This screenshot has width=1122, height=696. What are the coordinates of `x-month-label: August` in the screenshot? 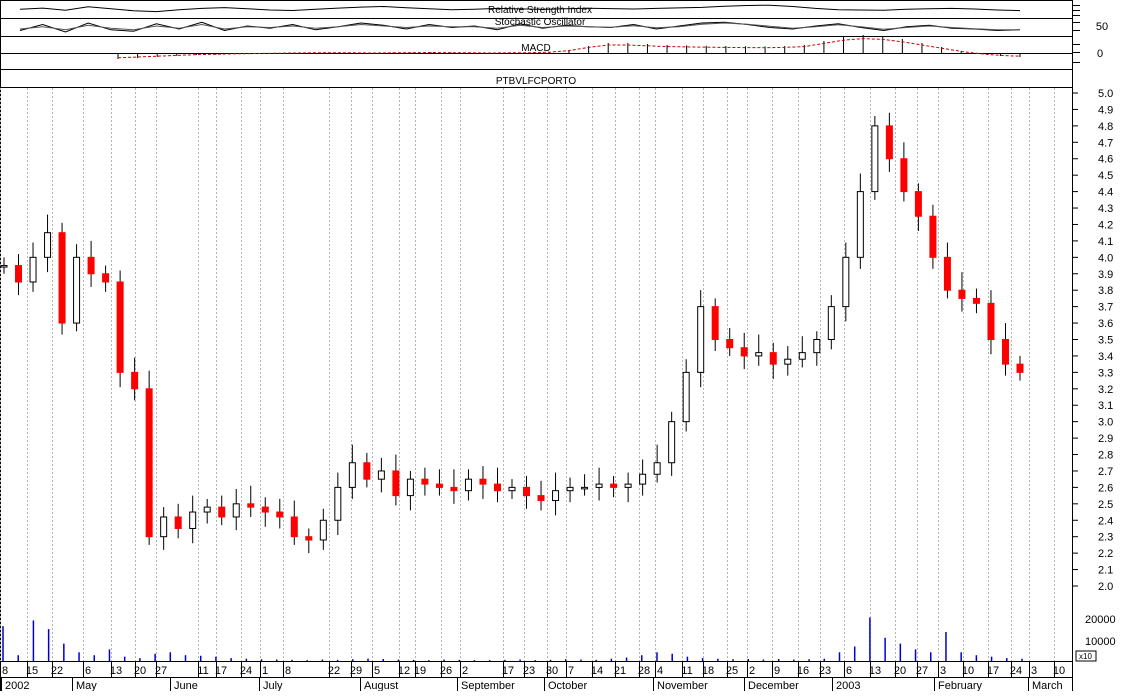 It's located at (381, 685).